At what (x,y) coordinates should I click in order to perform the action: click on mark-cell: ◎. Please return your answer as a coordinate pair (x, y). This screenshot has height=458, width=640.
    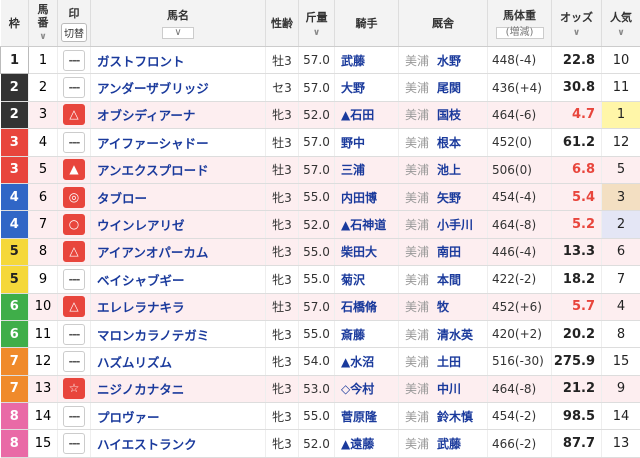
    Looking at the image, I should click on (74, 196).